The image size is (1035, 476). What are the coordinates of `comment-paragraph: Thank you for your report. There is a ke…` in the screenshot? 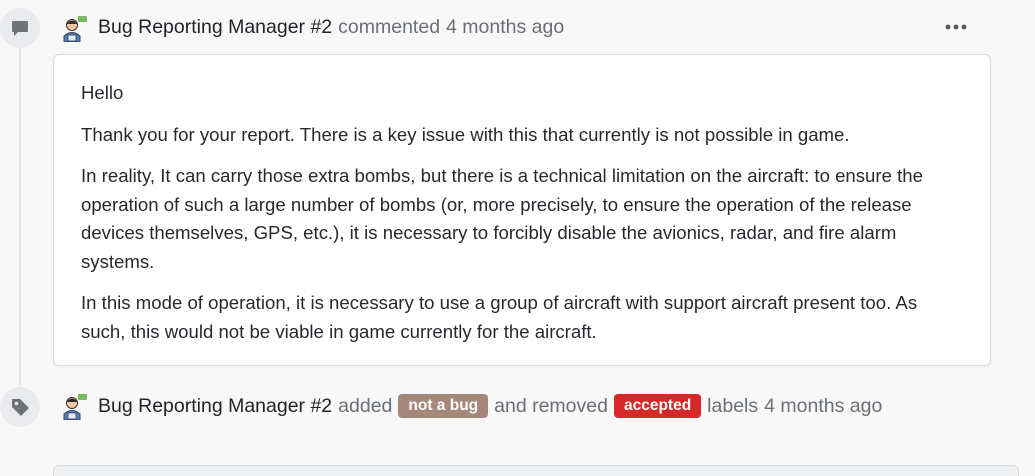 It's located at (465, 134).